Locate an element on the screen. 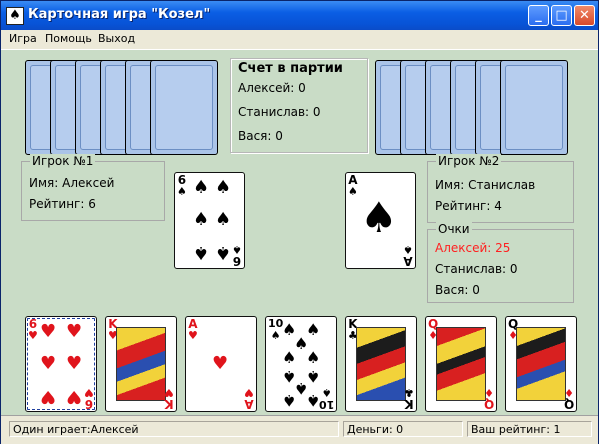 The image size is (599, 444). close-icon: ✕ is located at coordinates (584, 15).